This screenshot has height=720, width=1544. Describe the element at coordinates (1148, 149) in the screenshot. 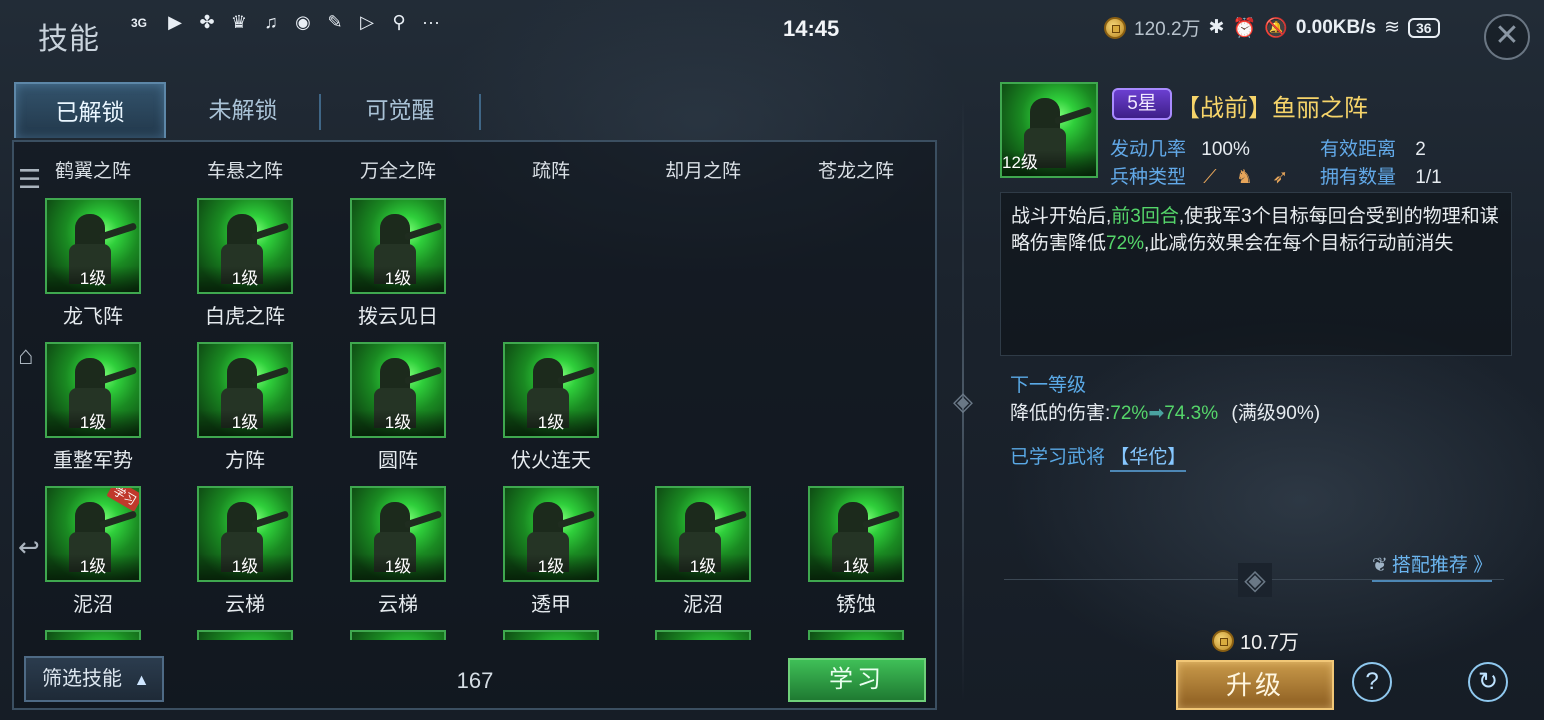

I see `trigger-rate-label: 发动几率` at that location.